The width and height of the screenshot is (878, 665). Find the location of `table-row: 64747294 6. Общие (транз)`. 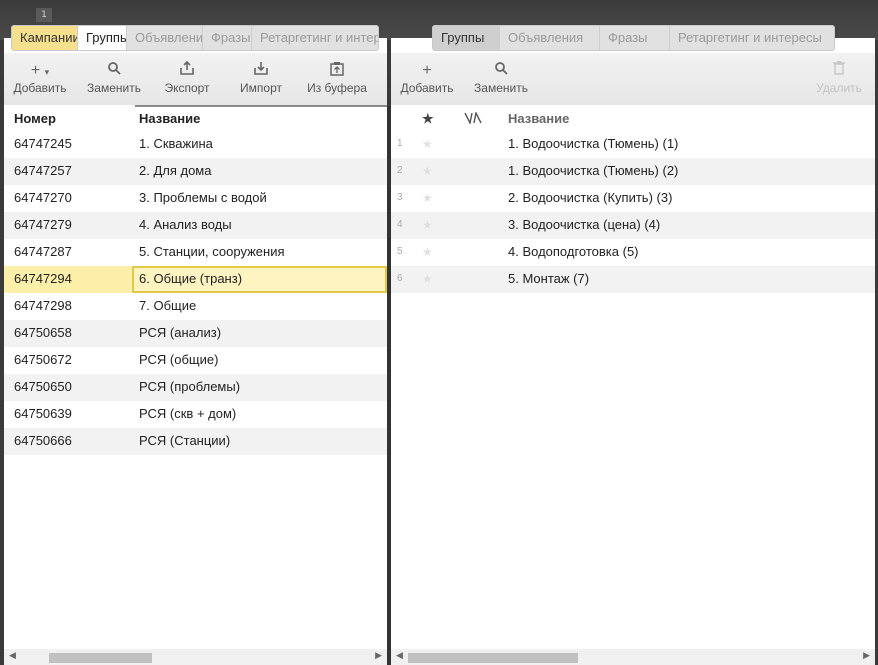

table-row: 64747294 6. Общие (транз) is located at coordinates (195, 279).